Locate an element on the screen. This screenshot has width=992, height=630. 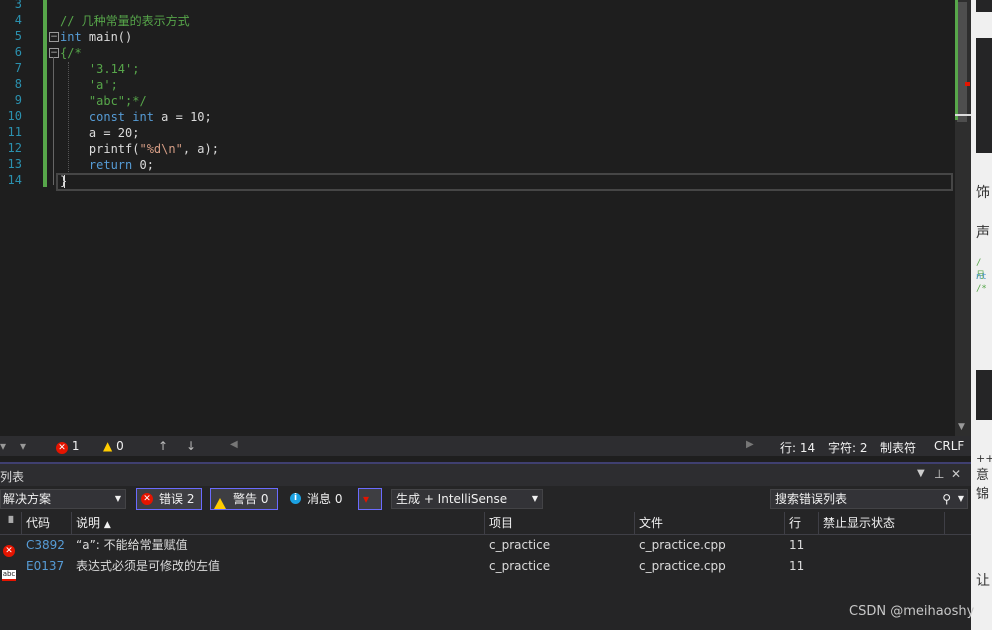
adjacent-text: 声 is located at coordinates (983, 233).